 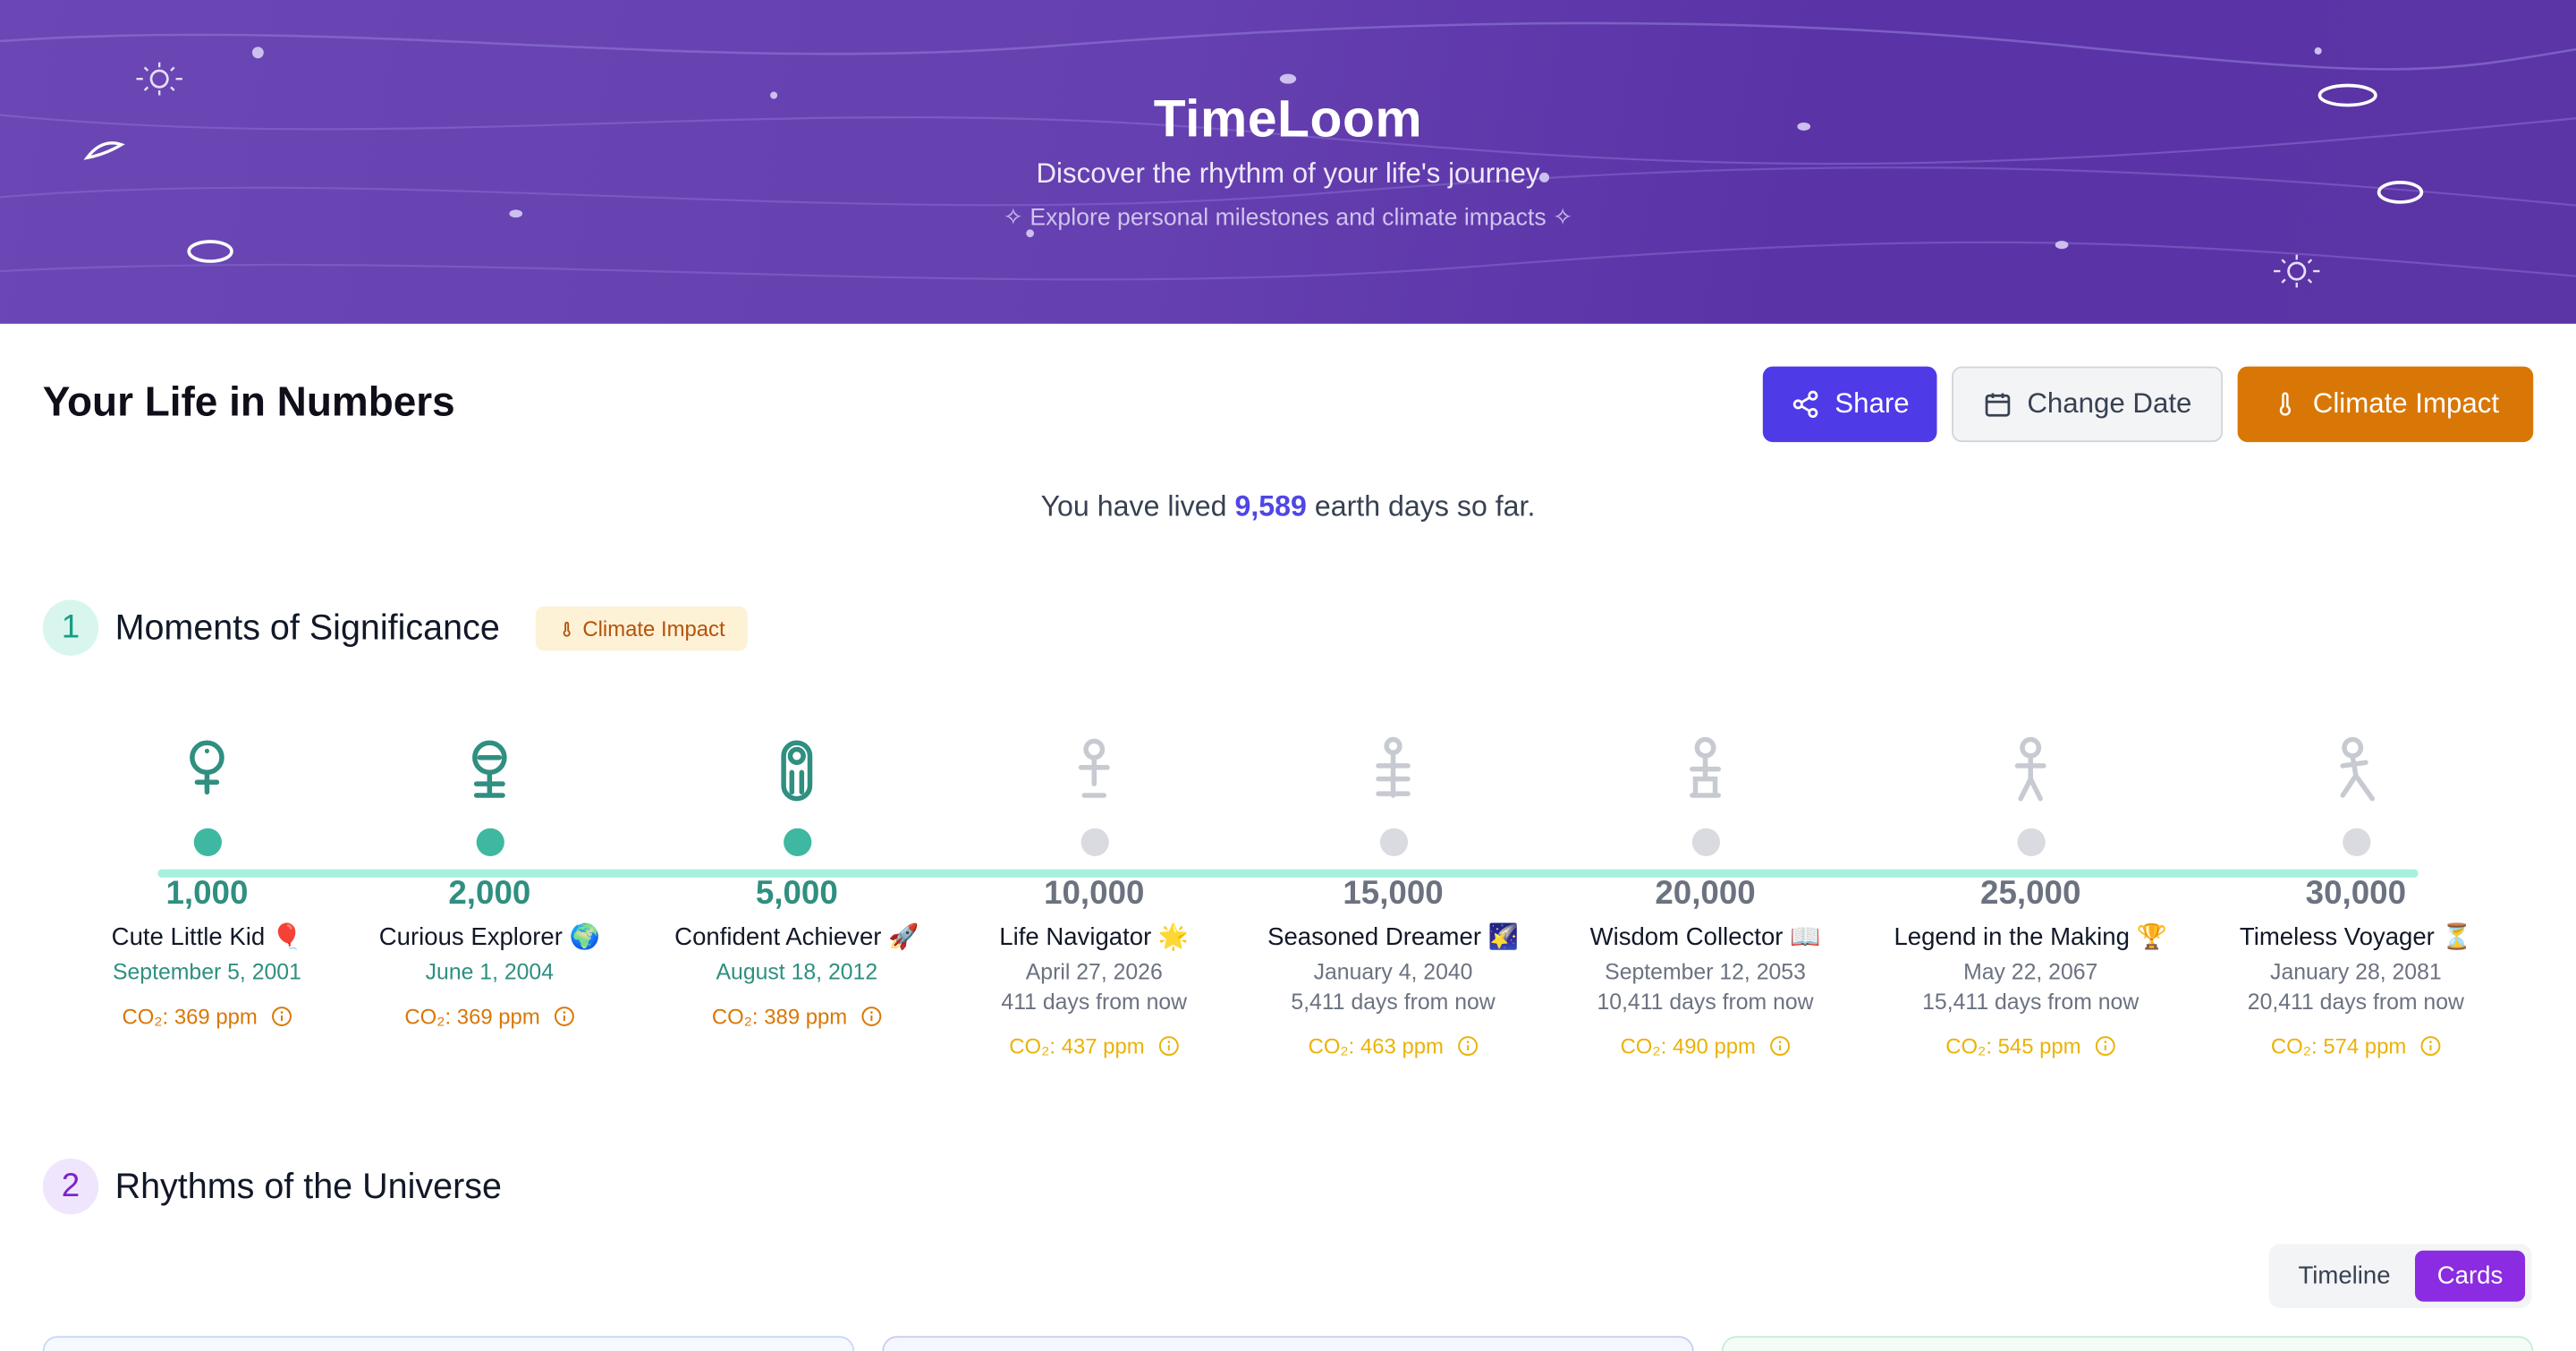 I want to click on days-lived-summary: You have lived 9,589 earth days so far., so click(x=1288, y=507).